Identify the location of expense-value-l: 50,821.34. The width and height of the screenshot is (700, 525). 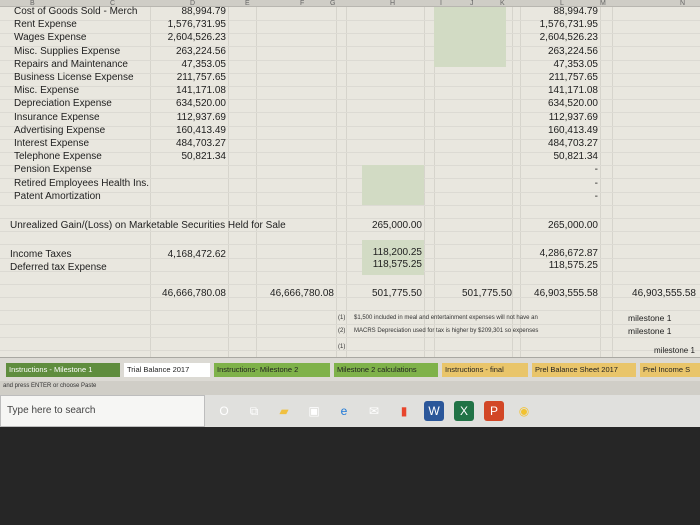
(559, 157).